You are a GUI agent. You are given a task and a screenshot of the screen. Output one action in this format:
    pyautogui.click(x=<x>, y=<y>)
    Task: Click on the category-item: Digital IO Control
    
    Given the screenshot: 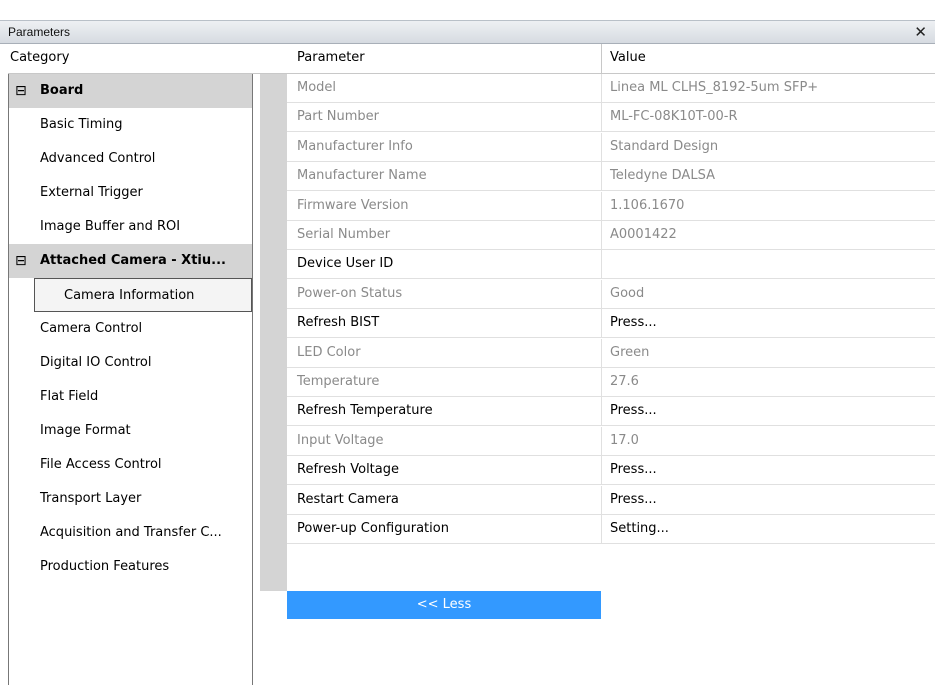 What is the action you would take?
    pyautogui.click(x=130, y=363)
    